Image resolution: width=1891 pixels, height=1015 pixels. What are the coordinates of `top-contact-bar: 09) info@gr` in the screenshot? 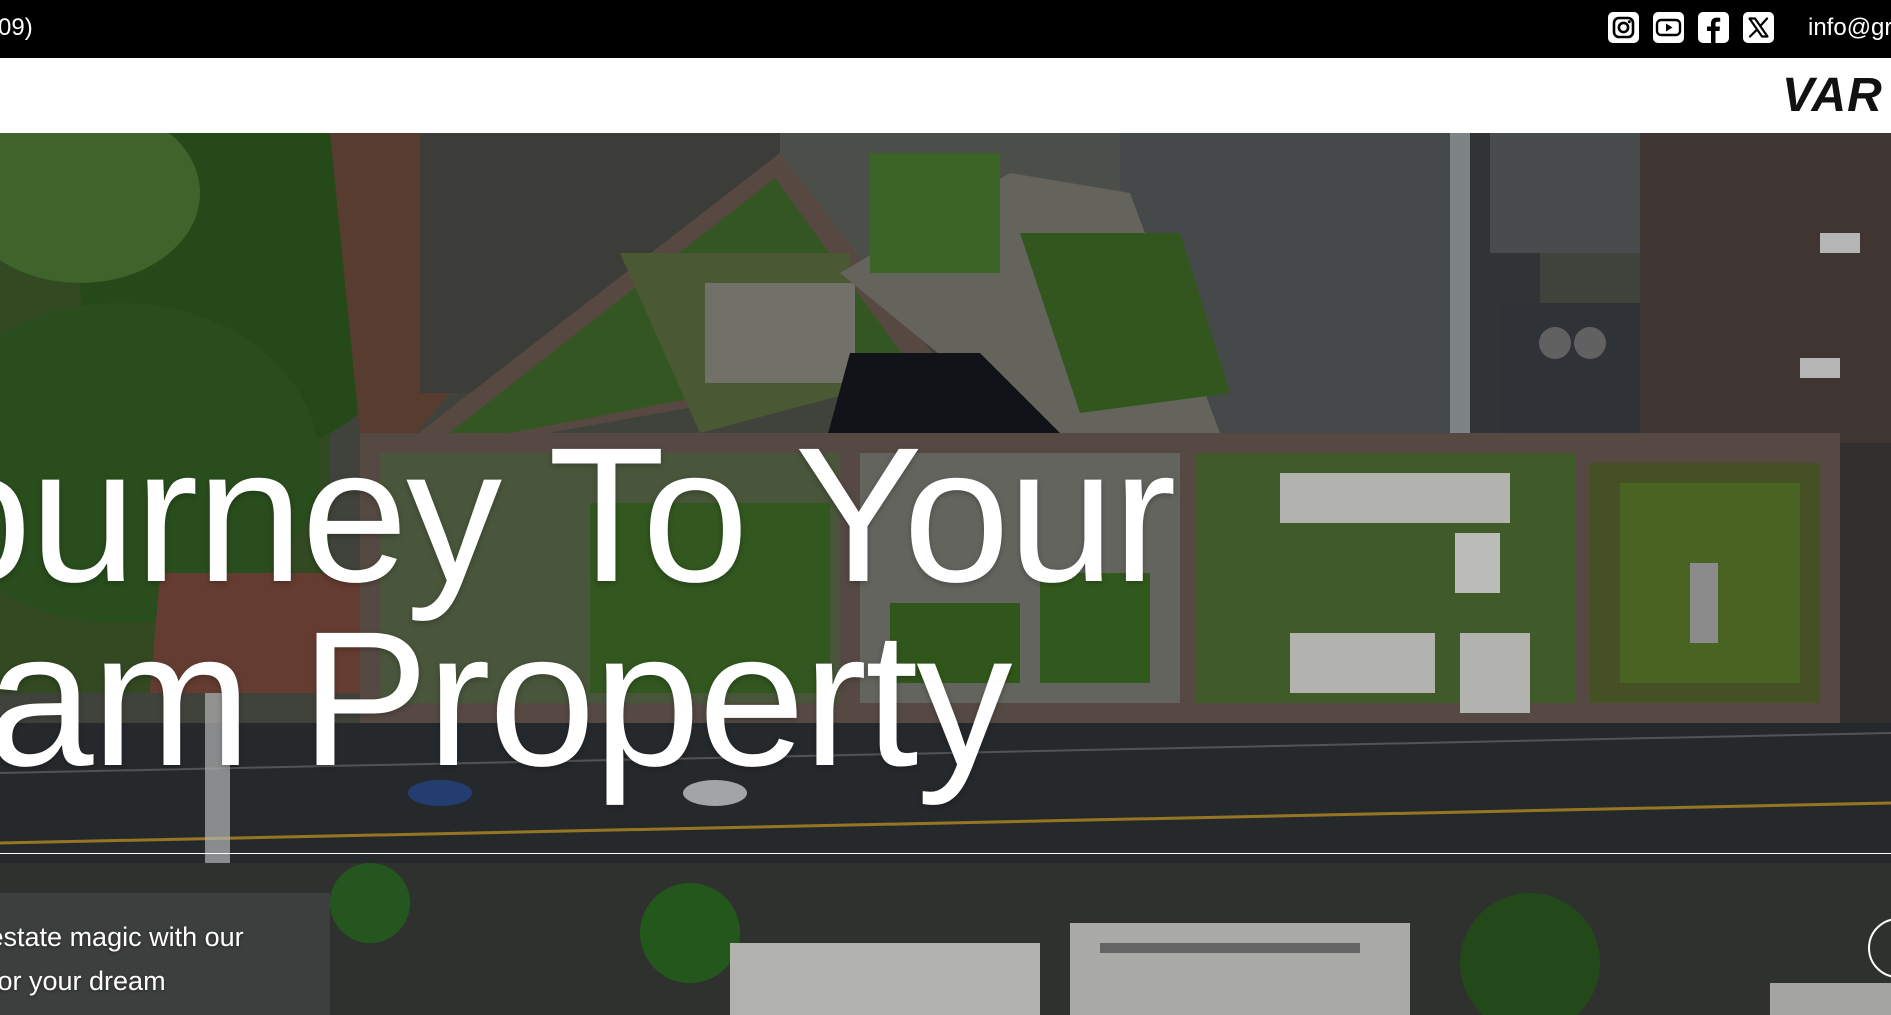 It's located at (945, 29).